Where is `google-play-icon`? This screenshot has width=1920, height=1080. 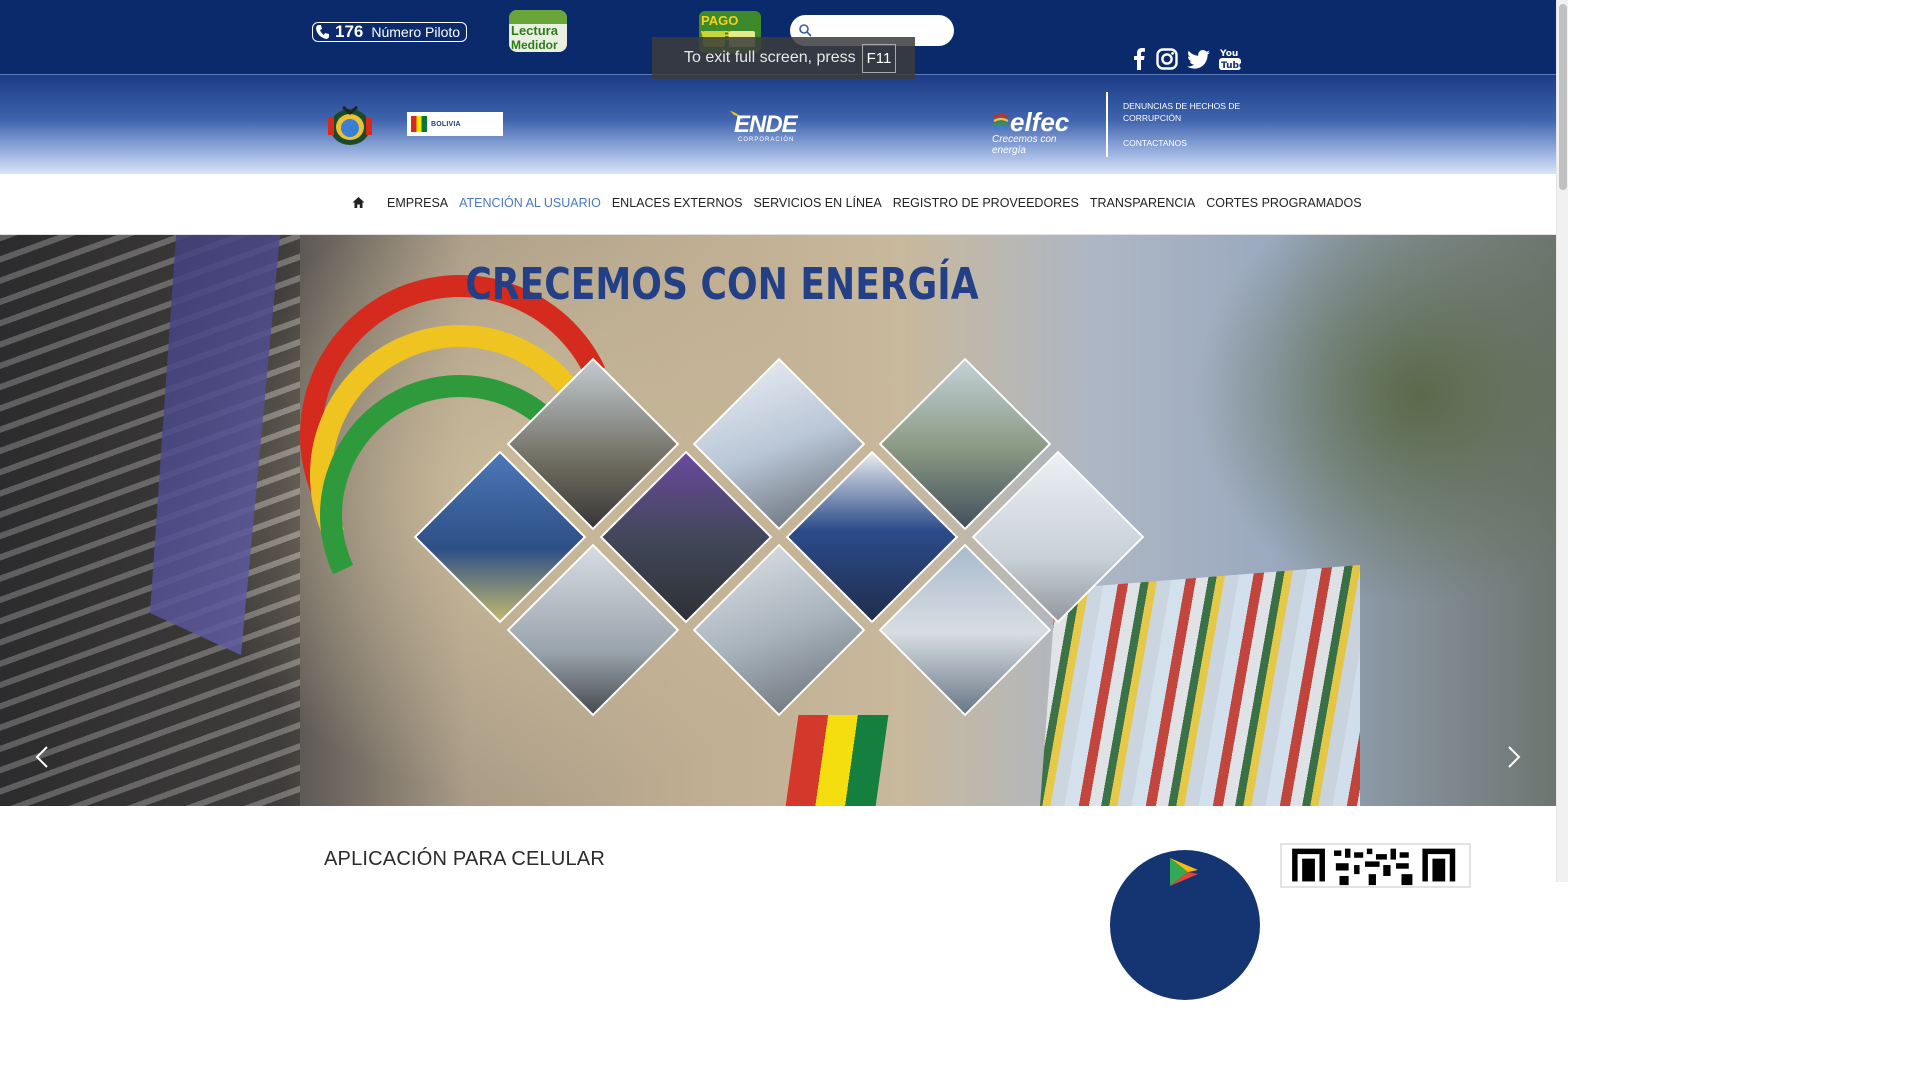 google-play-icon is located at coordinates (1184, 872).